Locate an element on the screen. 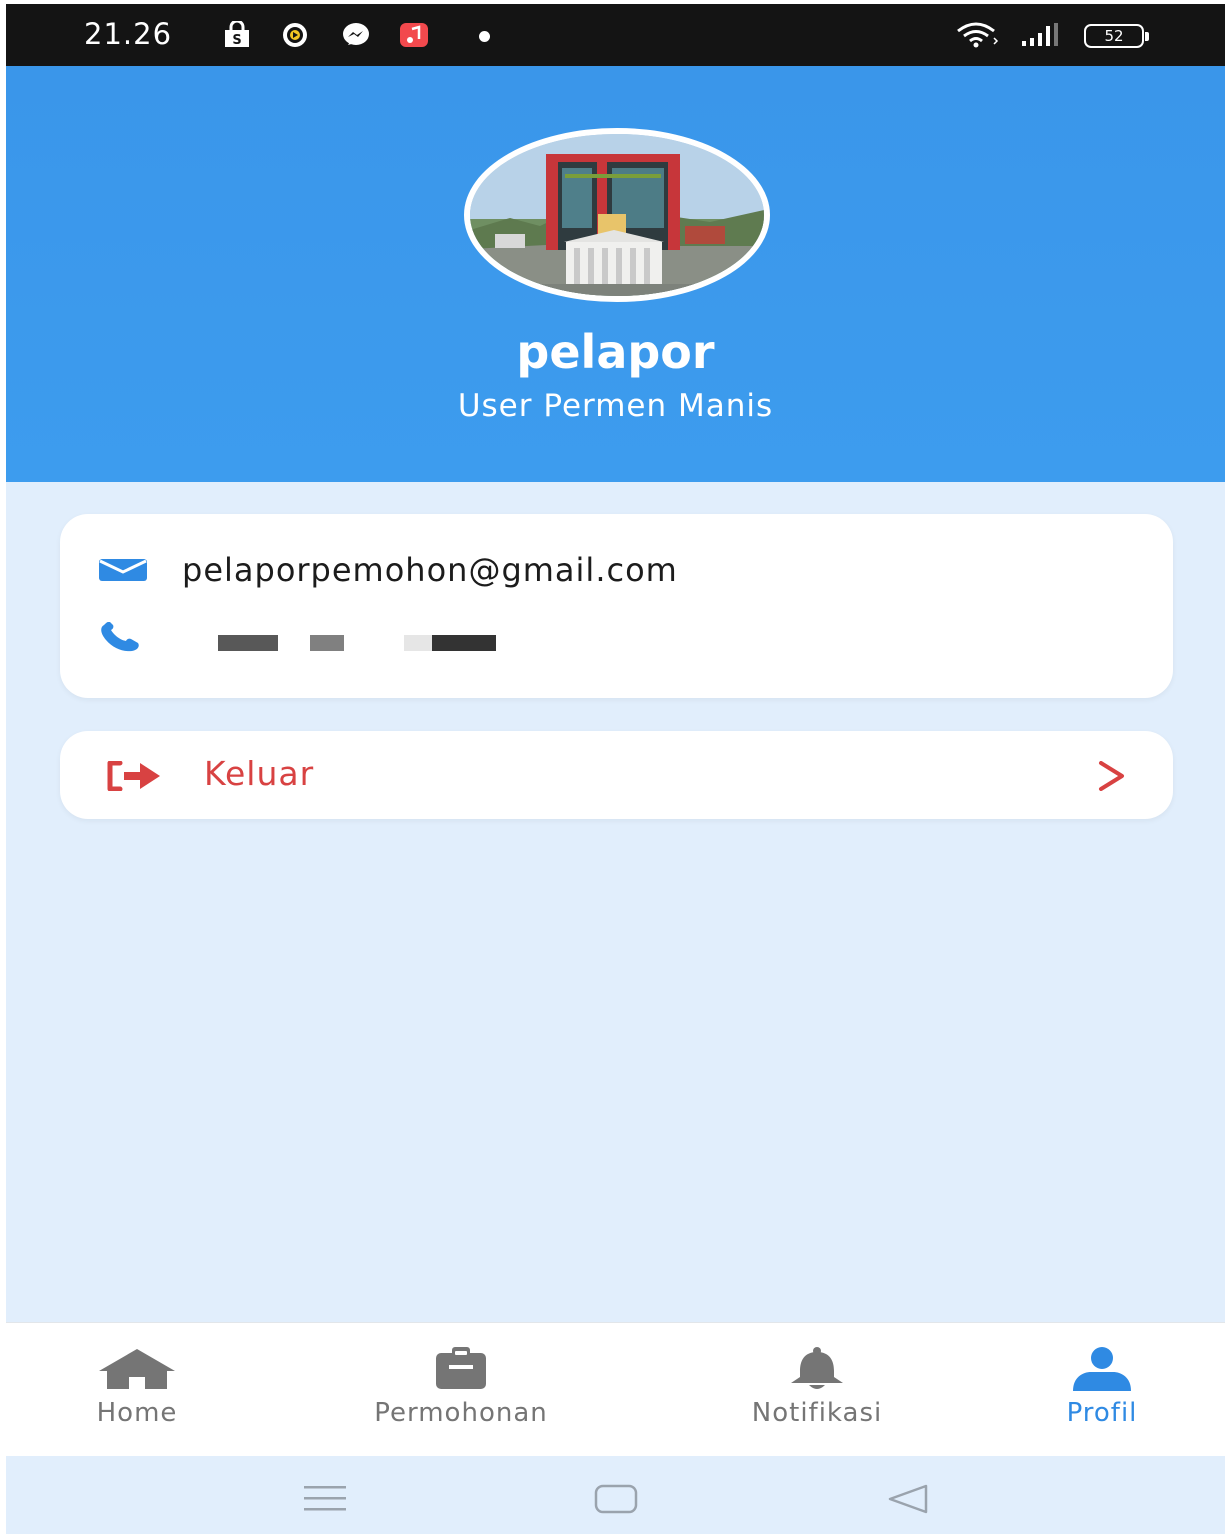  home-square-icon is located at coordinates (616, 1499).